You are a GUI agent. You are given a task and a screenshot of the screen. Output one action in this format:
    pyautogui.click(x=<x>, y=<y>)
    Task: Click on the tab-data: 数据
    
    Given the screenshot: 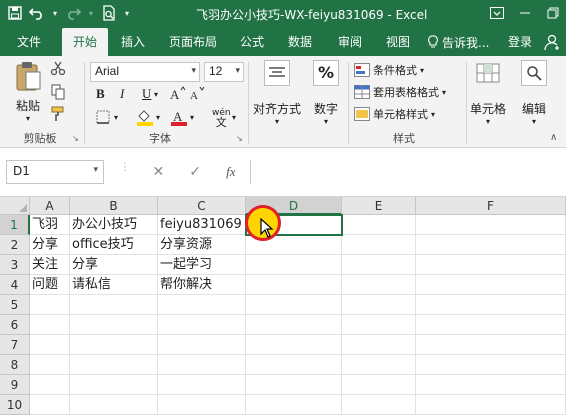 What is the action you would take?
    pyautogui.click(x=300, y=42)
    